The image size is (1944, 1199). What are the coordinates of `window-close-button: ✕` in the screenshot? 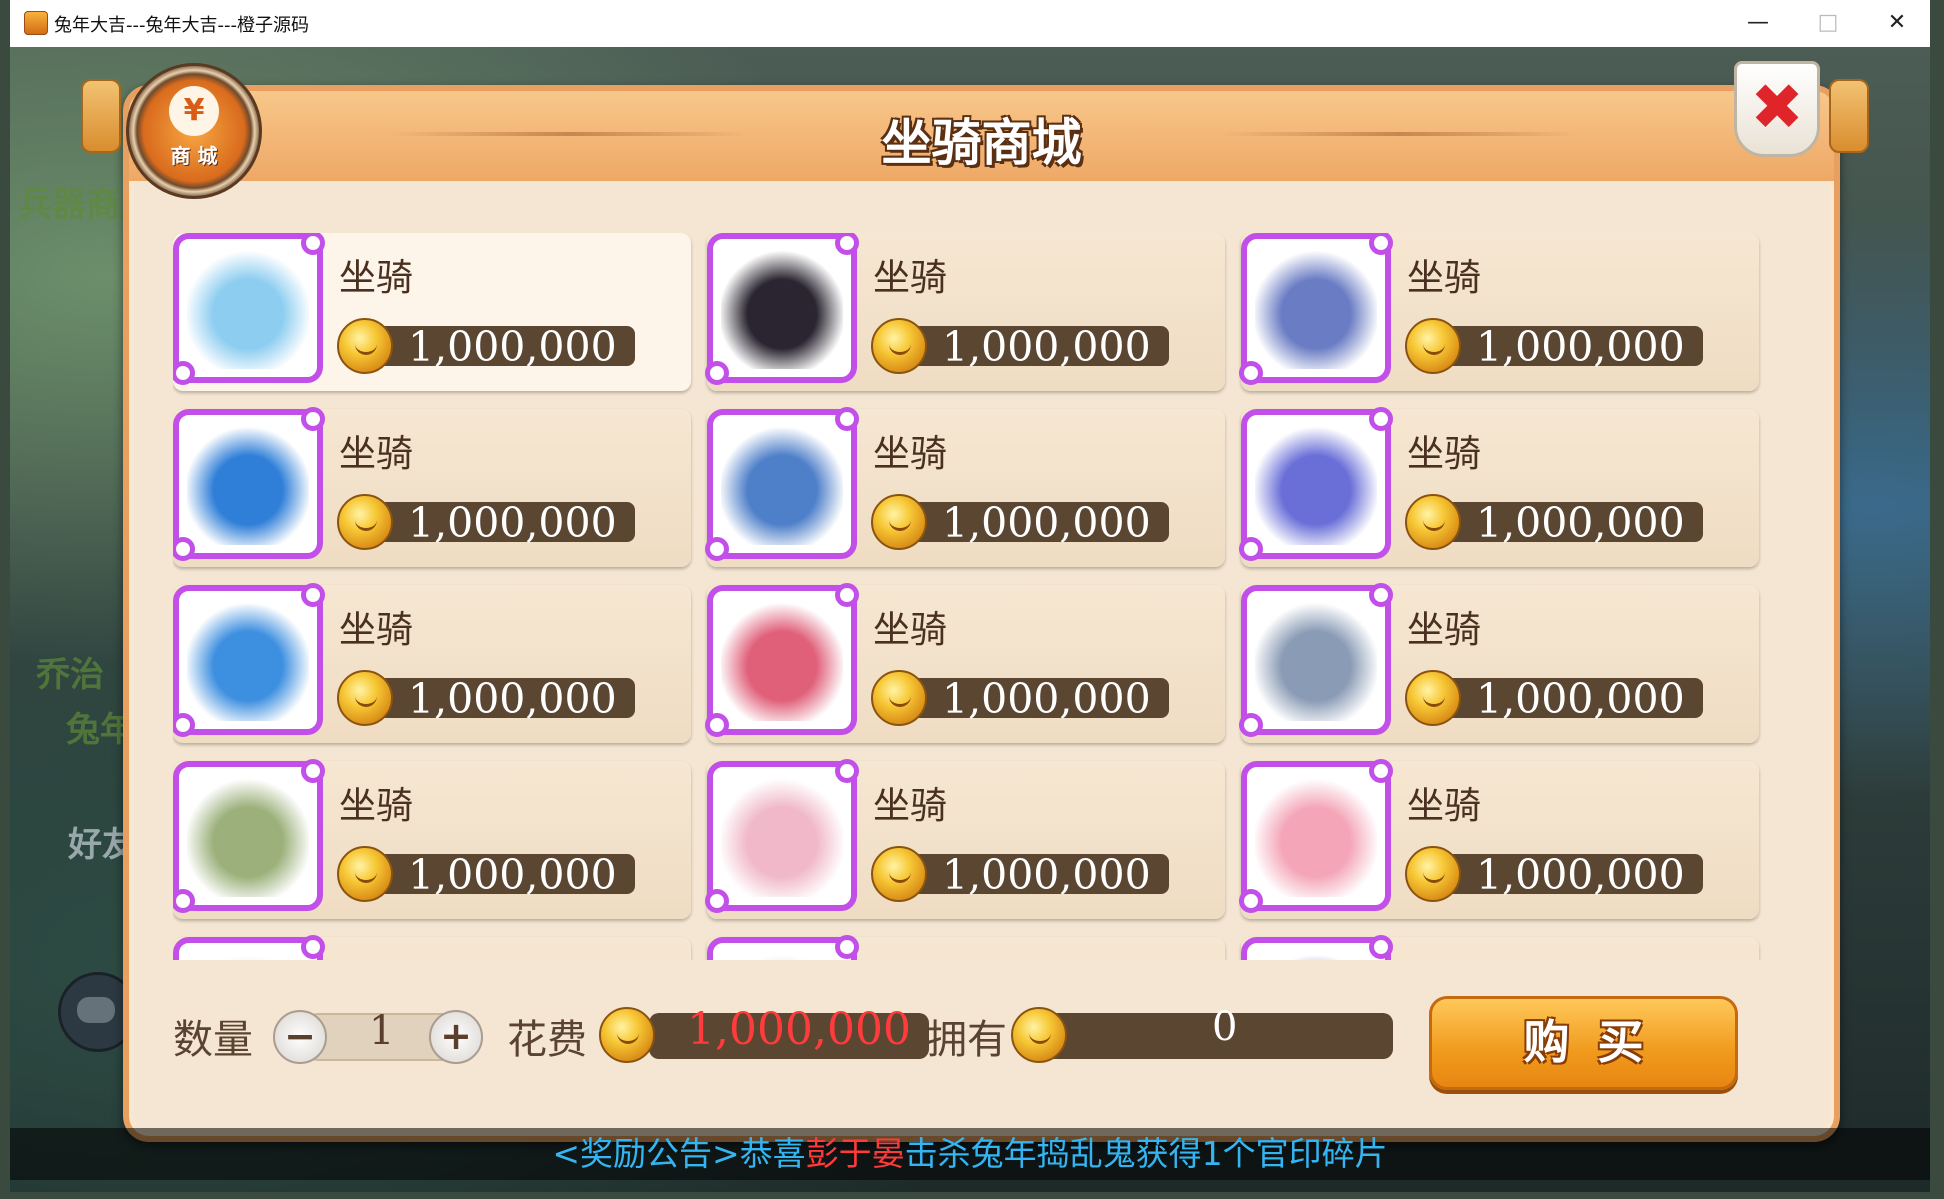 It's located at (1897, 23).